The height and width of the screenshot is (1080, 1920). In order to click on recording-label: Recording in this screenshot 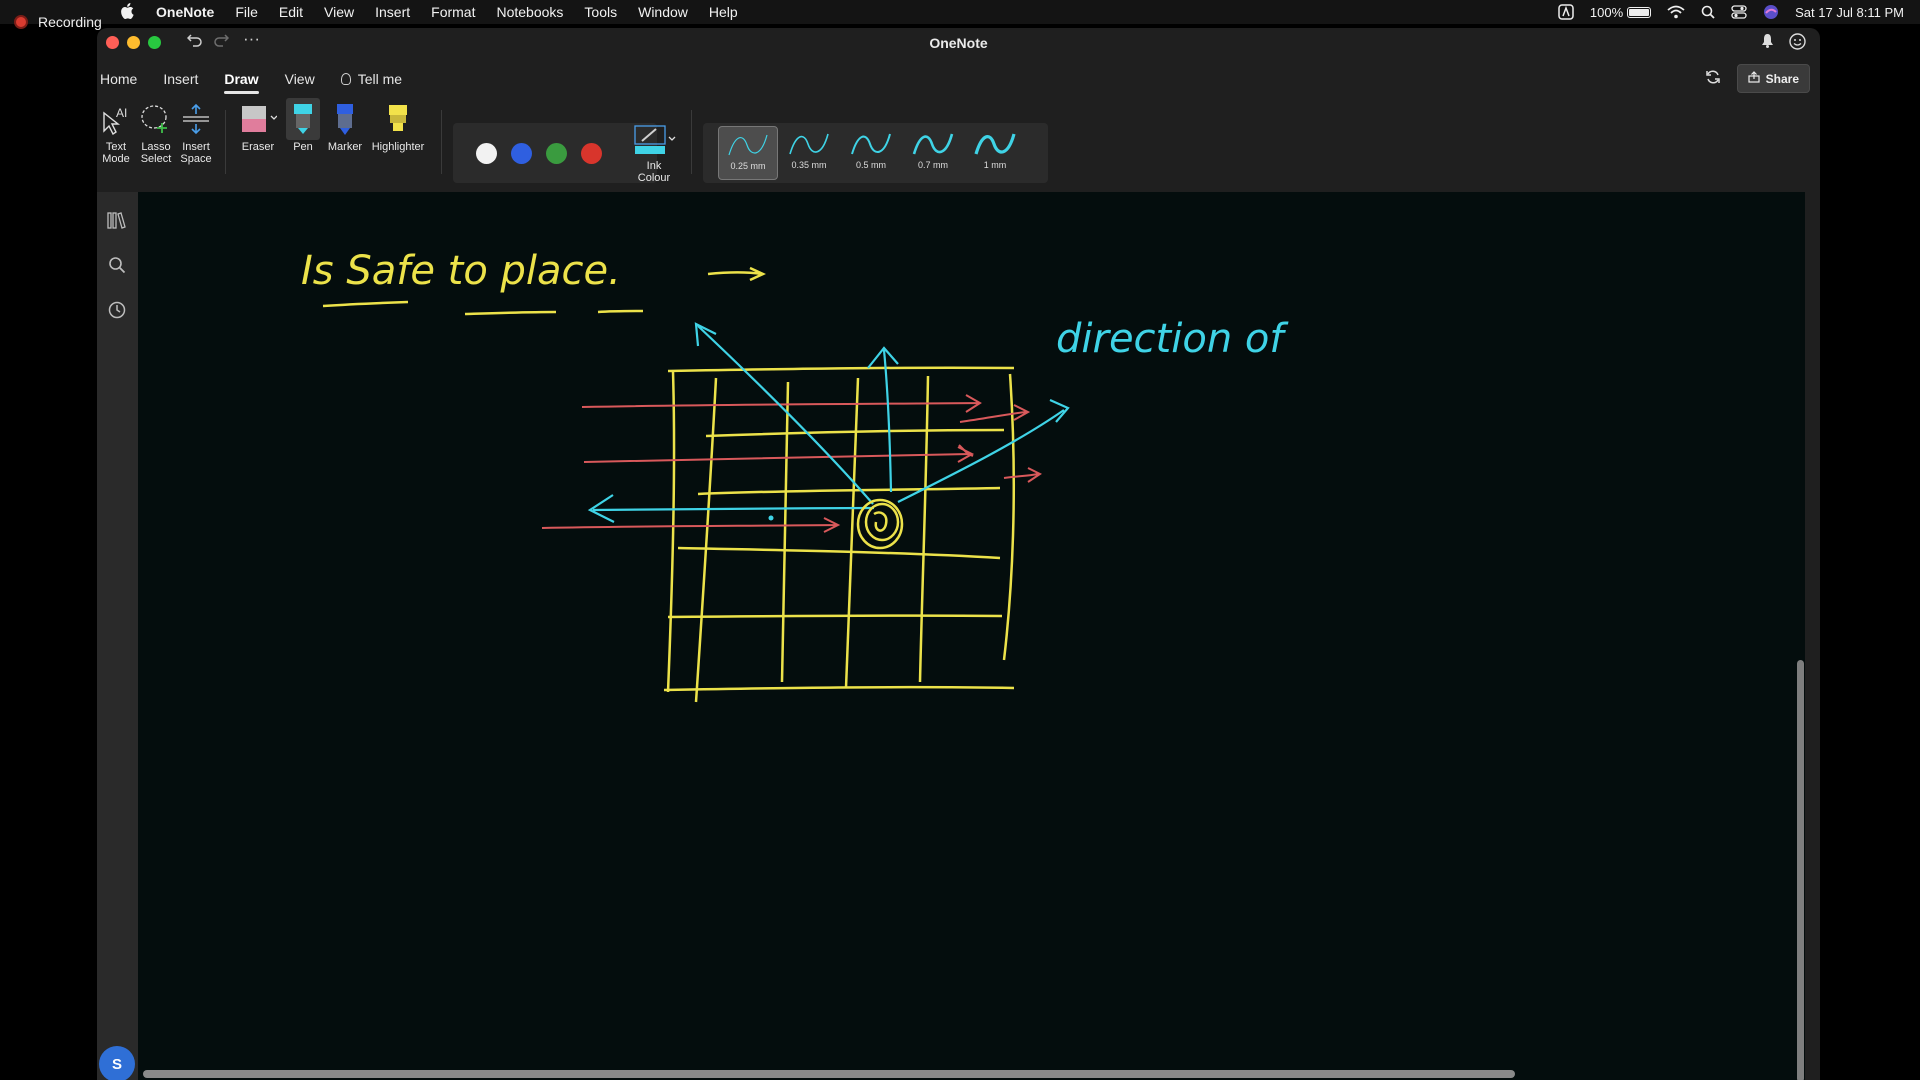, I will do `click(70, 22)`.